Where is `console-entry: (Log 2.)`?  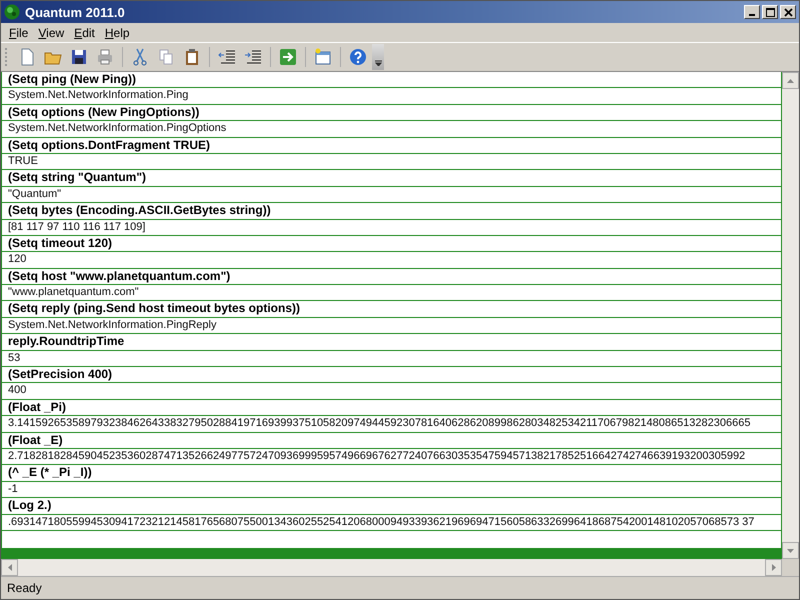 console-entry: (Log 2.) is located at coordinates (391, 506).